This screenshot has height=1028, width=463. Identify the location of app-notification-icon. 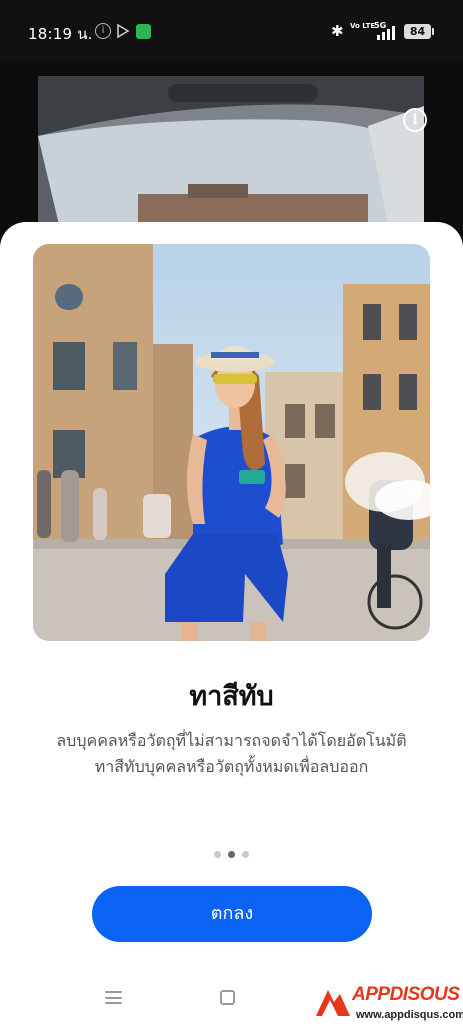
(143, 31).